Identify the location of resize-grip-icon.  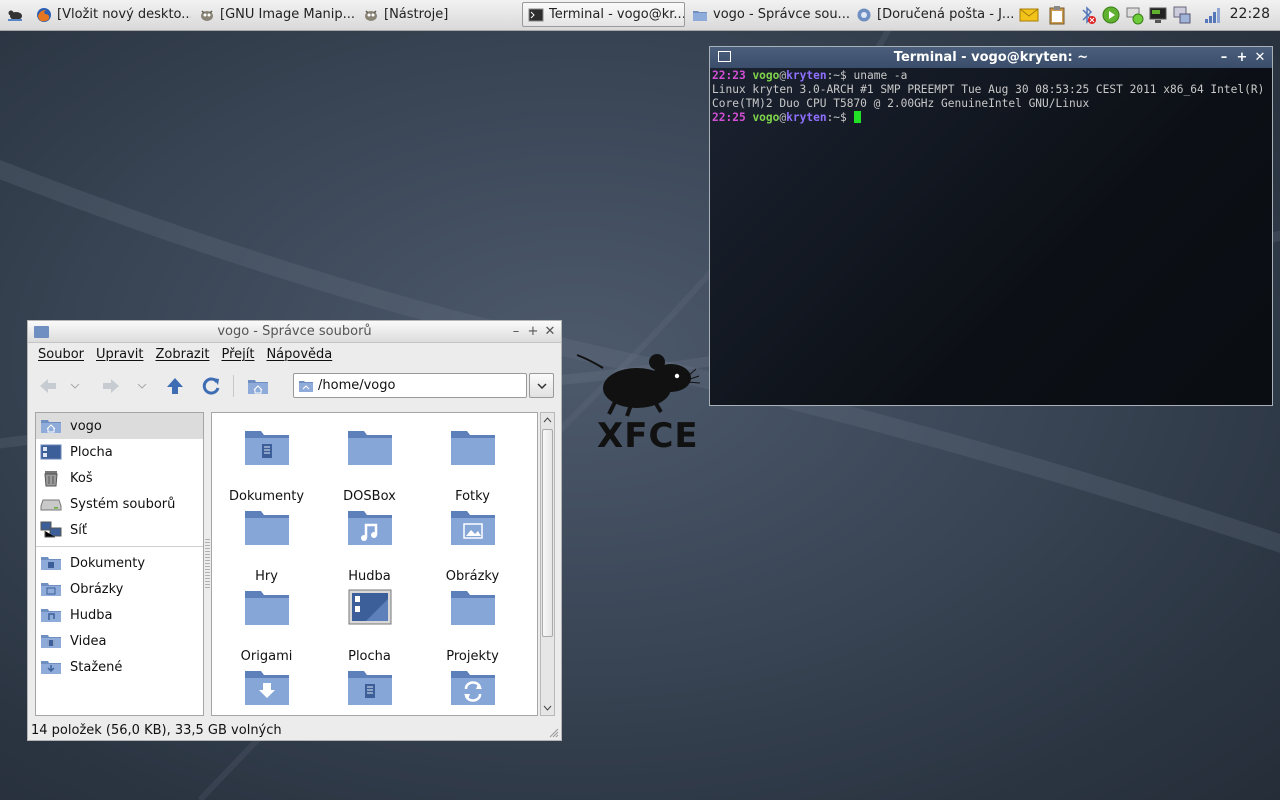
(554, 733).